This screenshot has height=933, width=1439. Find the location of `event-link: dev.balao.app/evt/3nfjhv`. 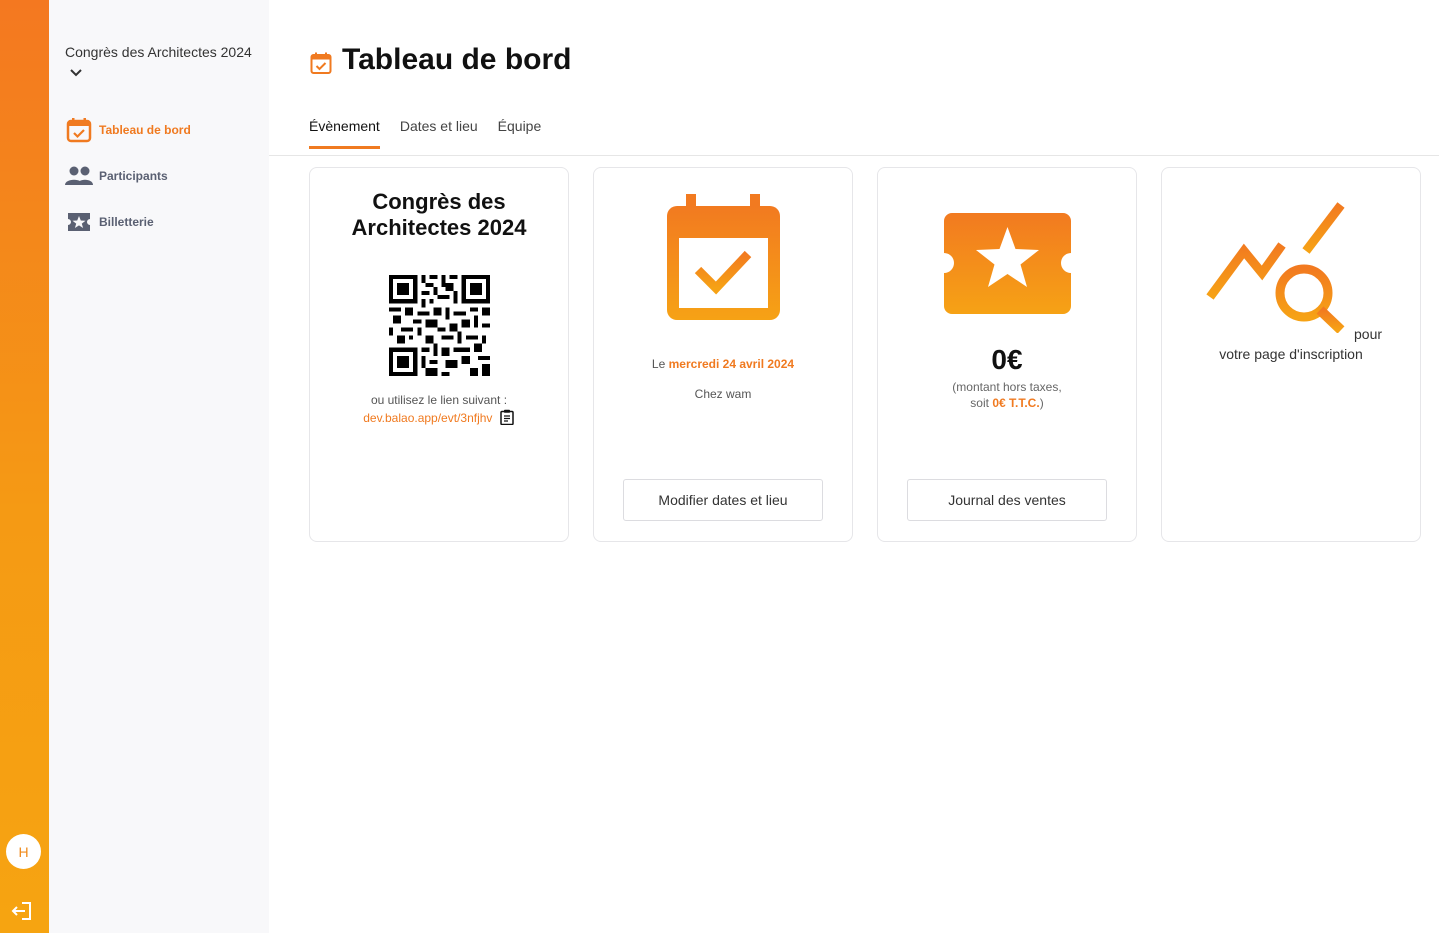

event-link: dev.balao.app/evt/3nfjhv is located at coordinates (427, 418).